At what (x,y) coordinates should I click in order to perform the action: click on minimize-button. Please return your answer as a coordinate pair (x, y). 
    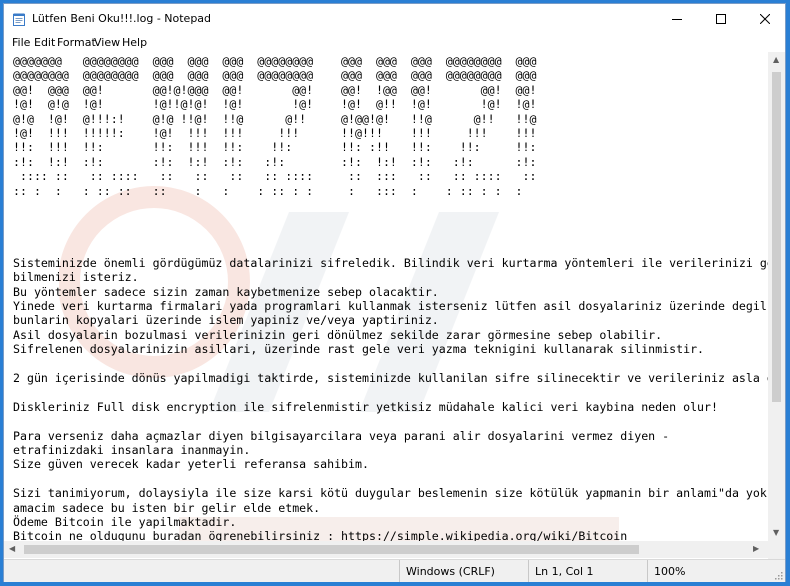
    Looking at the image, I should click on (677, 19).